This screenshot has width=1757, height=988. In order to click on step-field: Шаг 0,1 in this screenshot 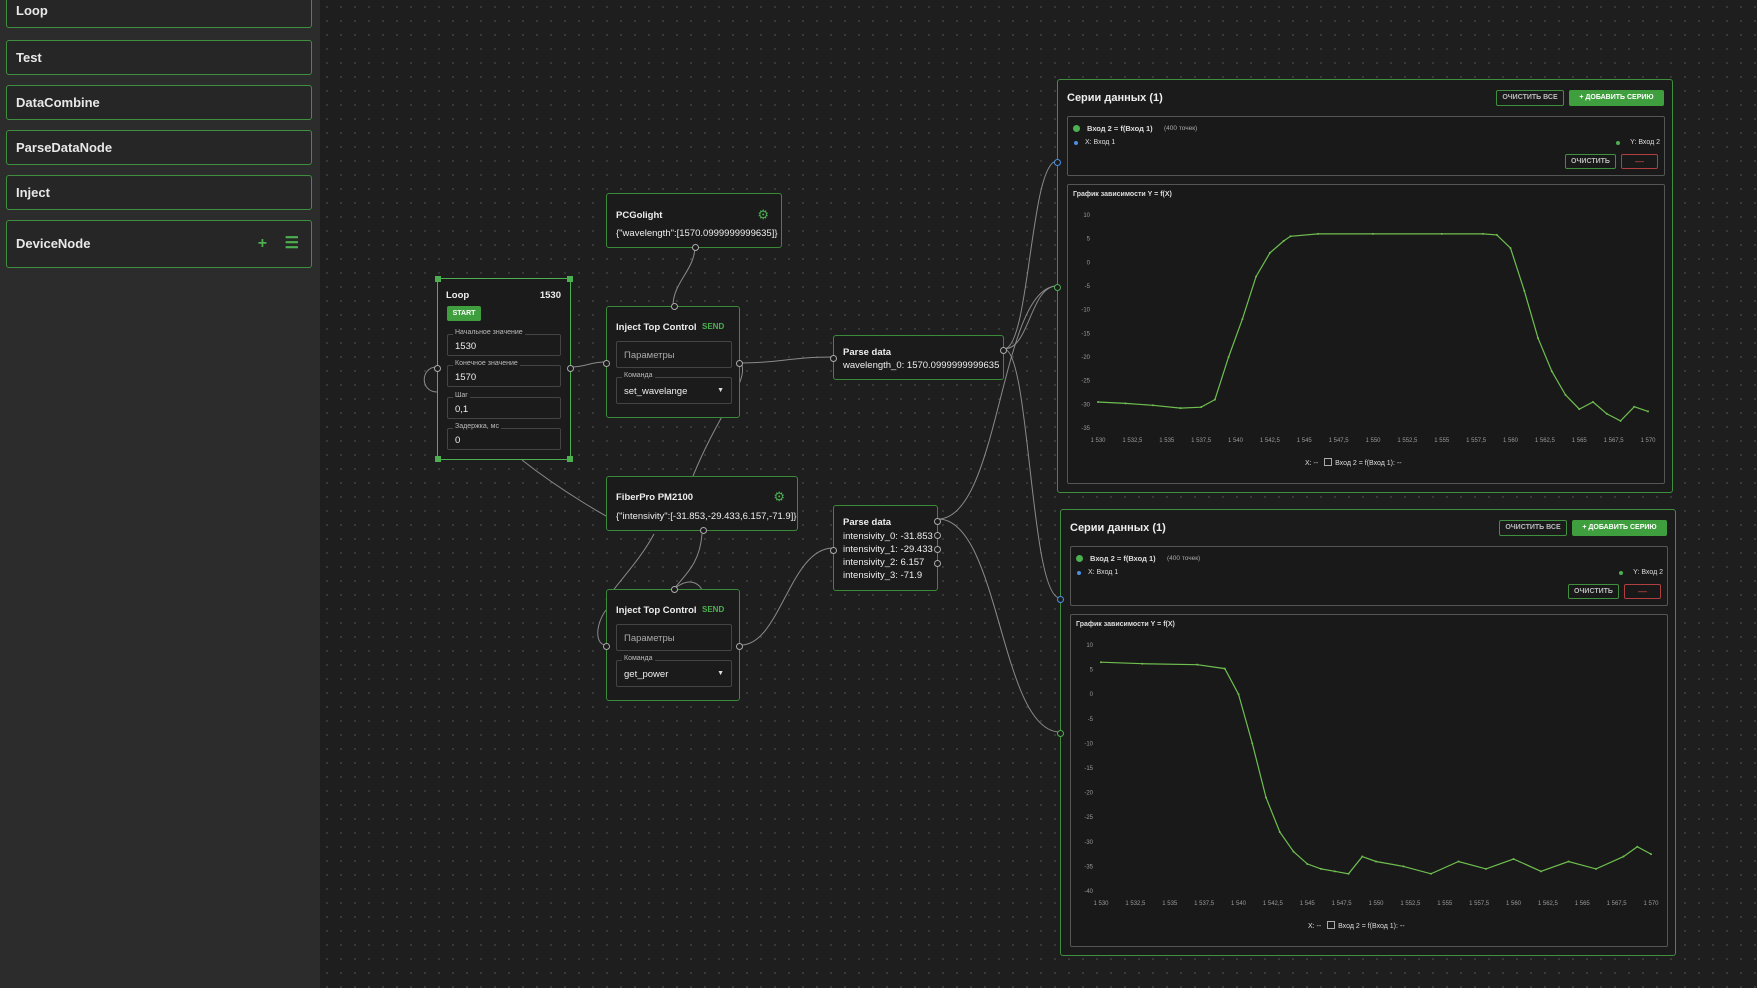, I will do `click(504, 405)`.